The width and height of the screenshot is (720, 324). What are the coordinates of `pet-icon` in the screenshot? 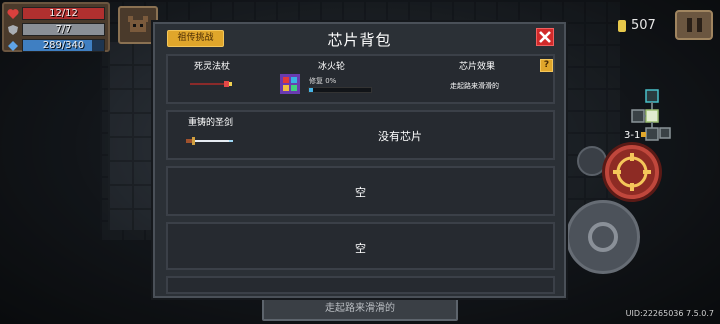 It's located at (138, 24).